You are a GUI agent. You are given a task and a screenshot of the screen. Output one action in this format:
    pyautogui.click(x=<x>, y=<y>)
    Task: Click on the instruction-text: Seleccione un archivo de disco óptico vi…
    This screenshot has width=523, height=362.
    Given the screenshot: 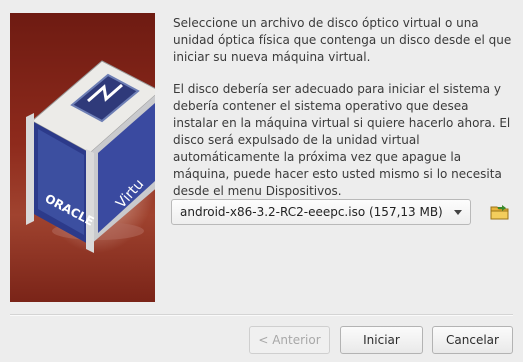 What is the action you would take?
    pyautogui.click(x=342, y=40)
    